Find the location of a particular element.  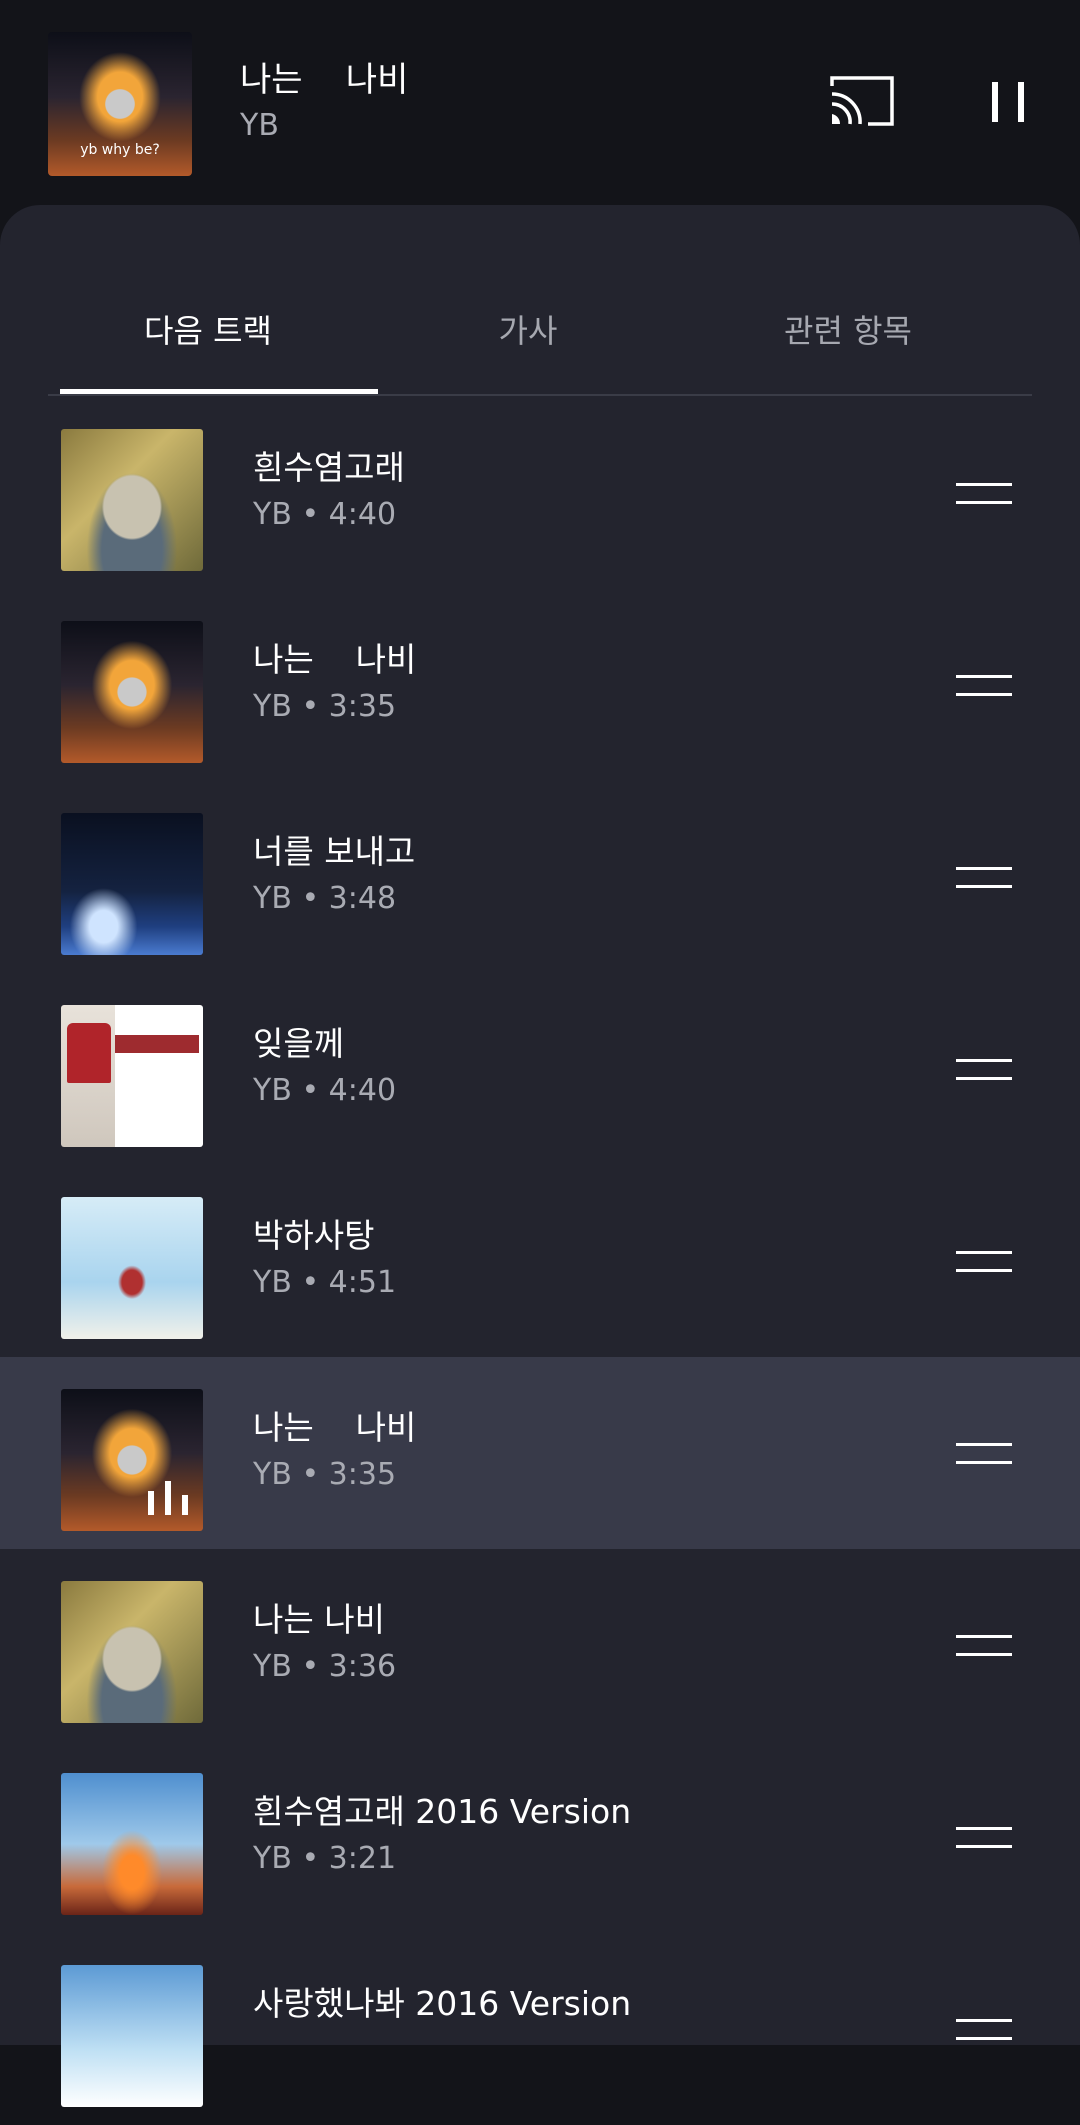

queue-item: 흰수염고래 YB • 4:40 is located at coordinates (540, 493).